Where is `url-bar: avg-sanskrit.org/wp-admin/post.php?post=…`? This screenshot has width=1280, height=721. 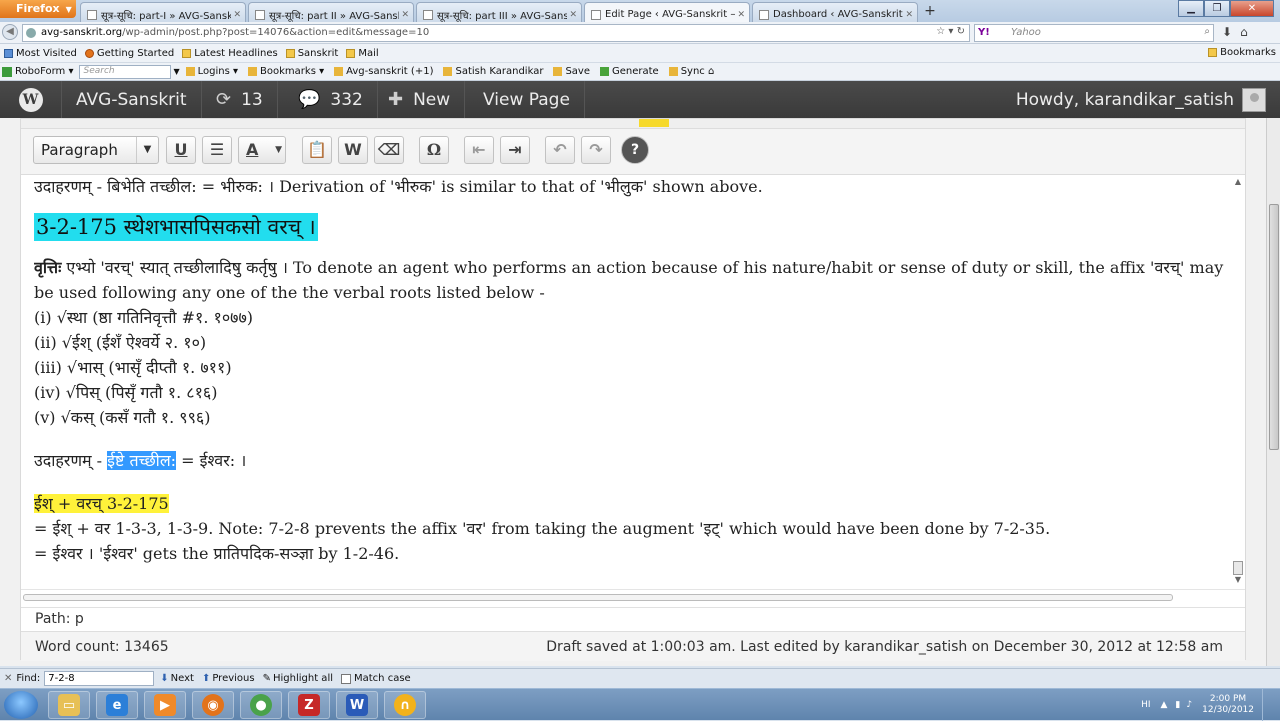 url-bar: avg-sanskrit.org/wp-admin/post.php?post=… is located at coordinates (496, 33).